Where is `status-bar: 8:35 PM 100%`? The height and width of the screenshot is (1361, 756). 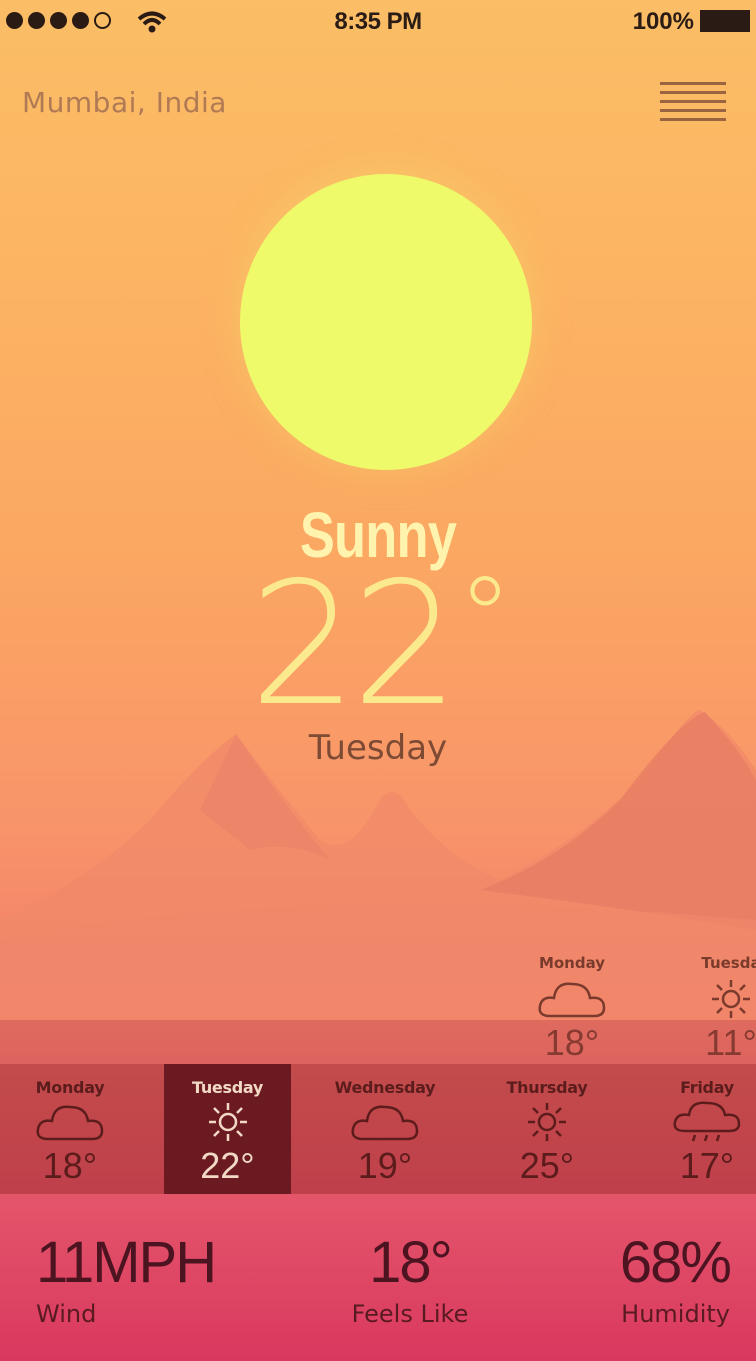 status-bar: 8:35 PM 100% is located at coordinates (378, 22).